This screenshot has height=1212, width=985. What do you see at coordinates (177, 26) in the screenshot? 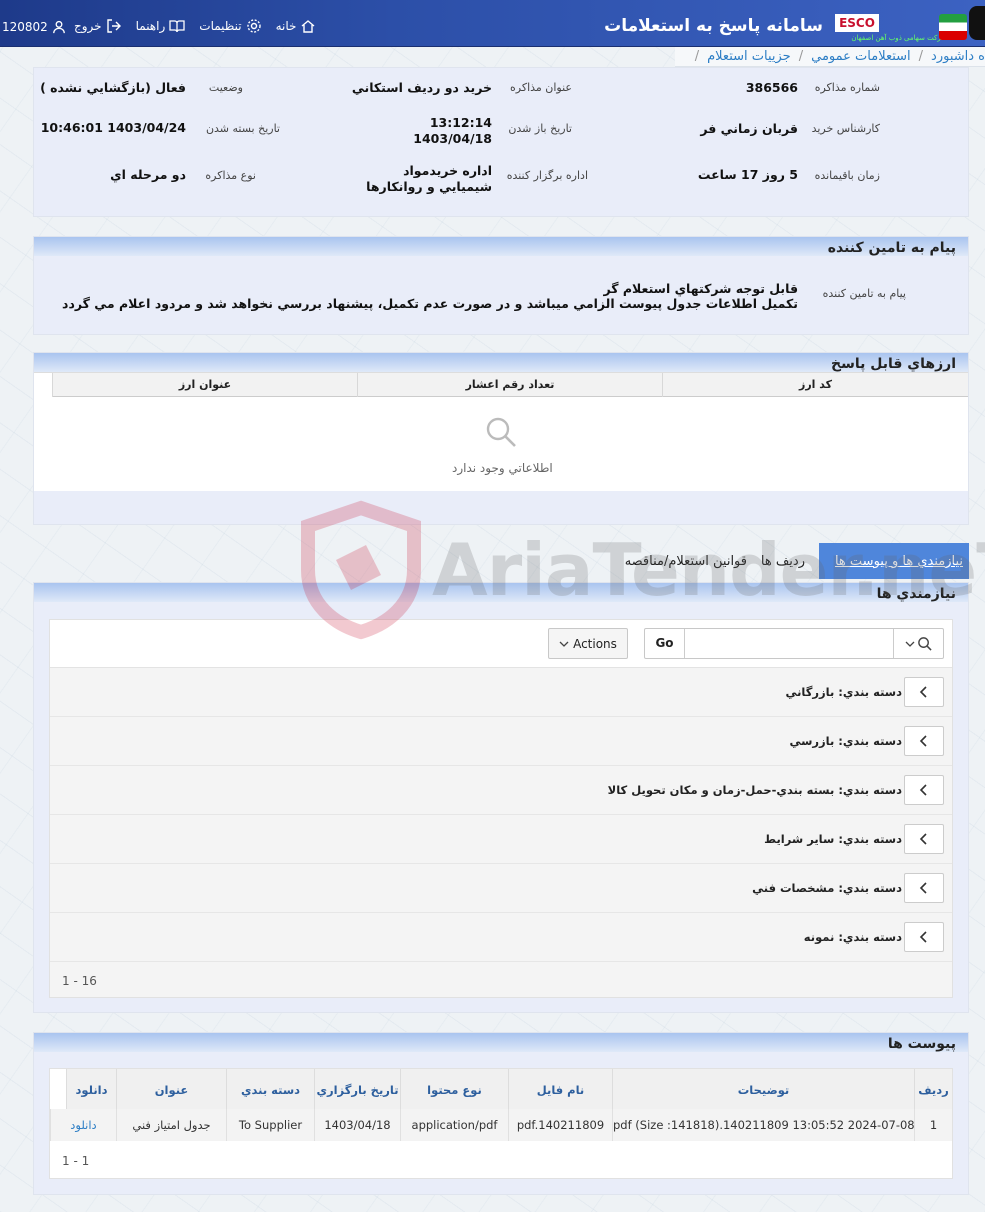
I see `book-icon` at bounding box center [177, 26].